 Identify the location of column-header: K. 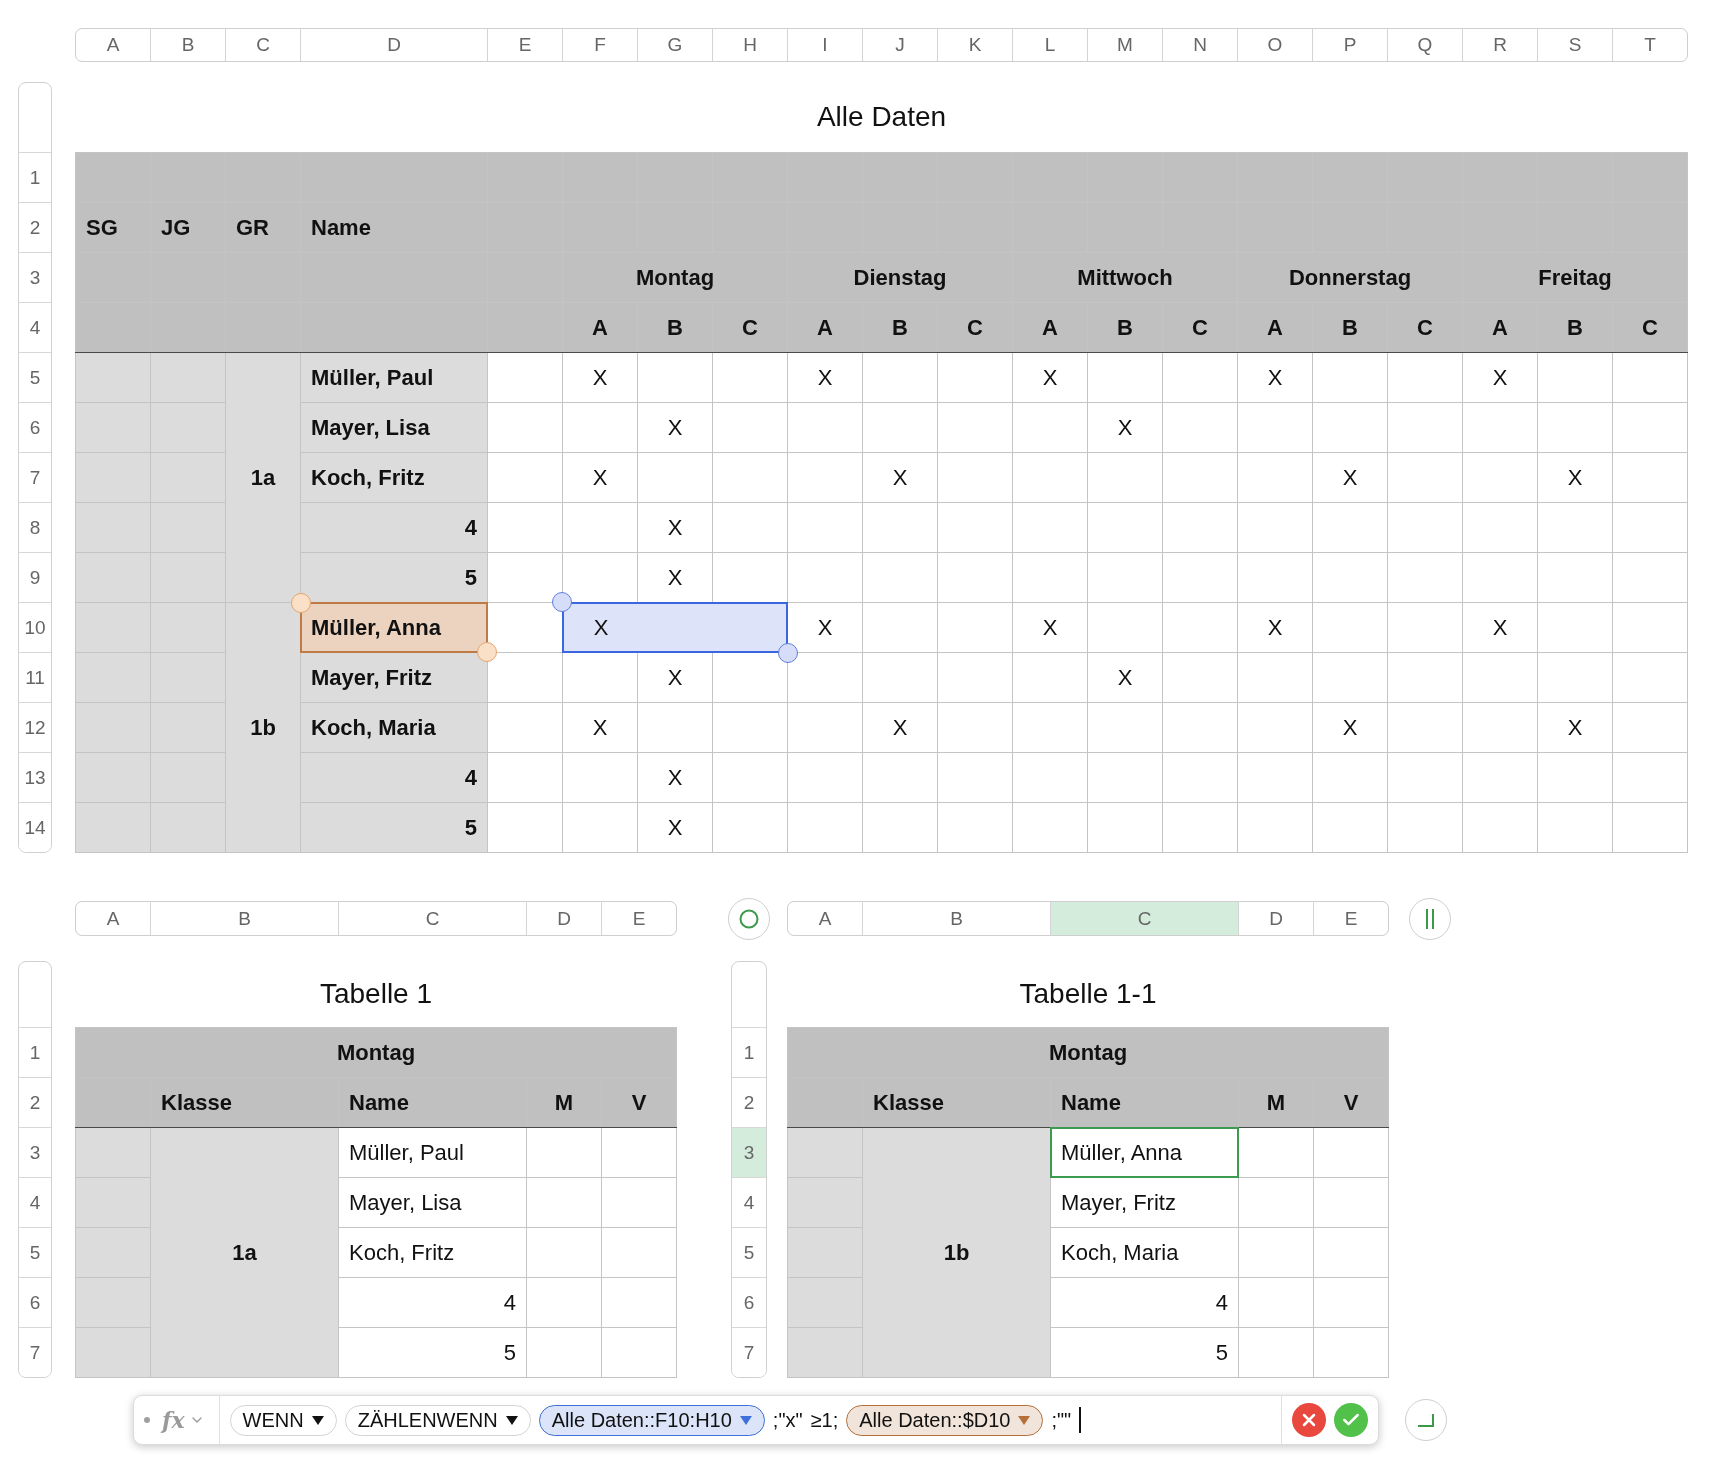
(975, 45).